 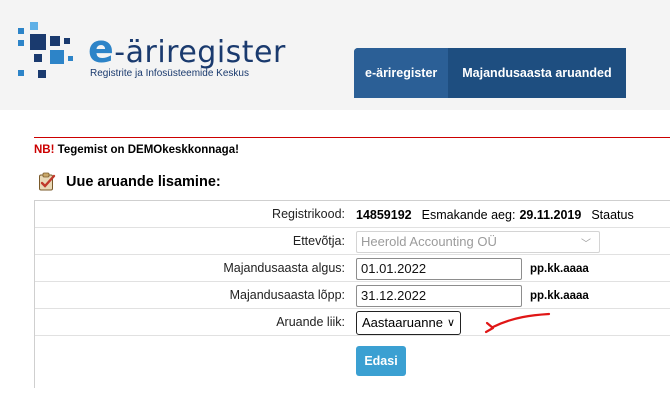 What do you see at coordinates (439, 268) in the screenshot?
I see `algus-input: 01.01.2022` at bounding box center [439, 268].